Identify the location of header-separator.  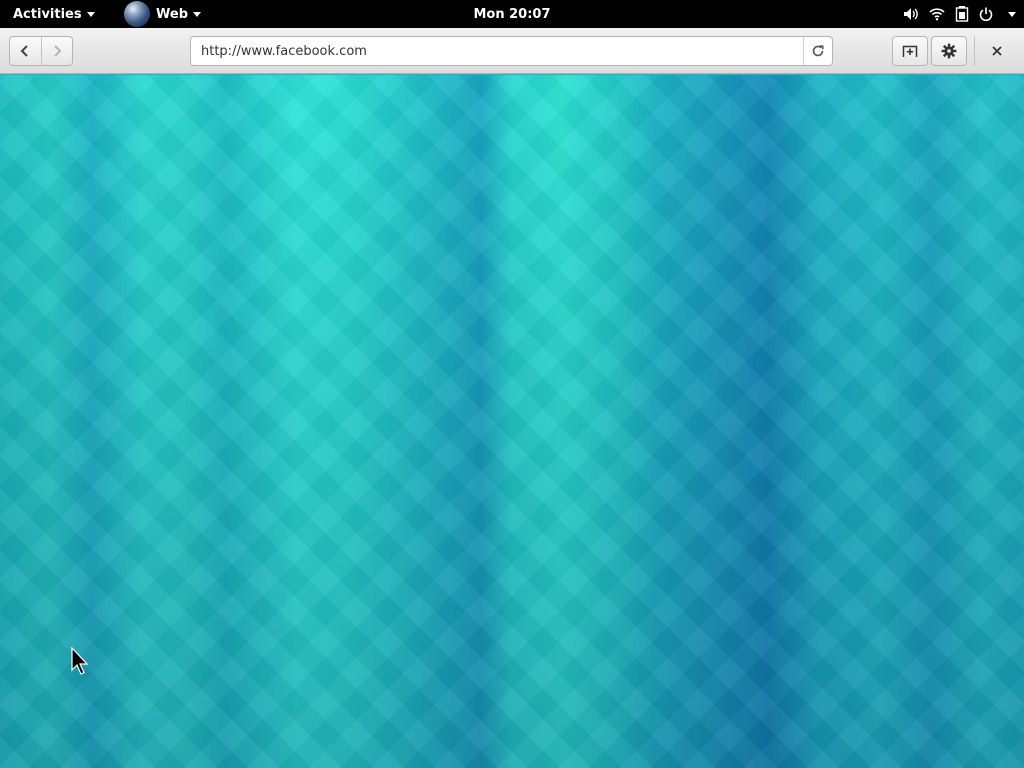
(974, 51).